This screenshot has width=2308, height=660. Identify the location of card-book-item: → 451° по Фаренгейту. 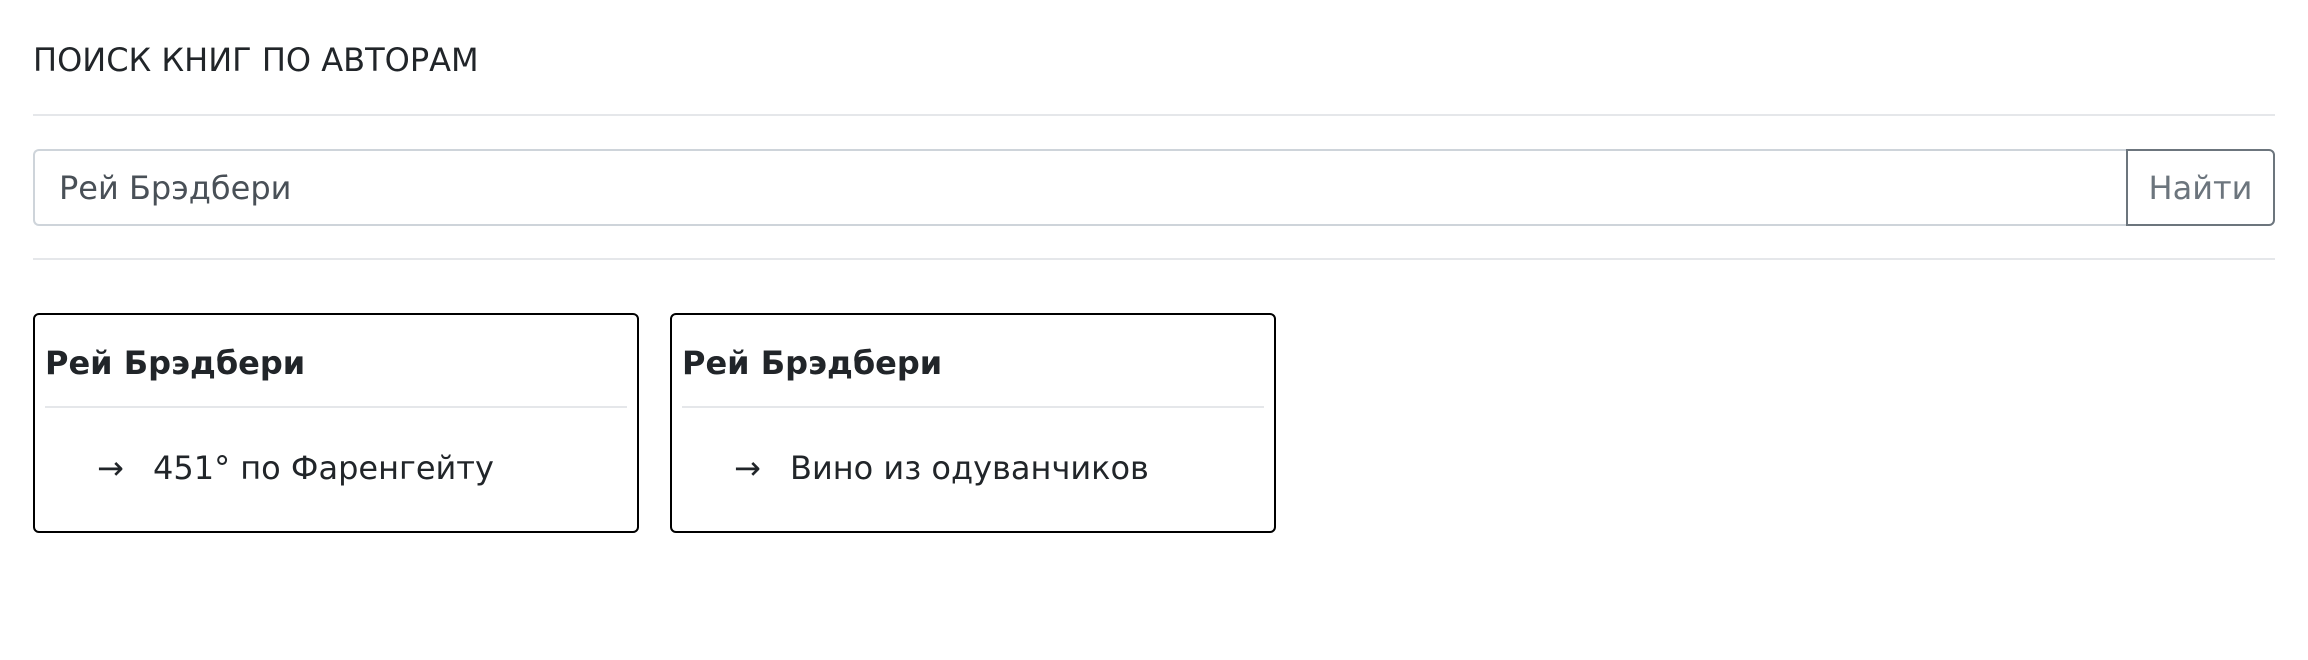
(336, 468).